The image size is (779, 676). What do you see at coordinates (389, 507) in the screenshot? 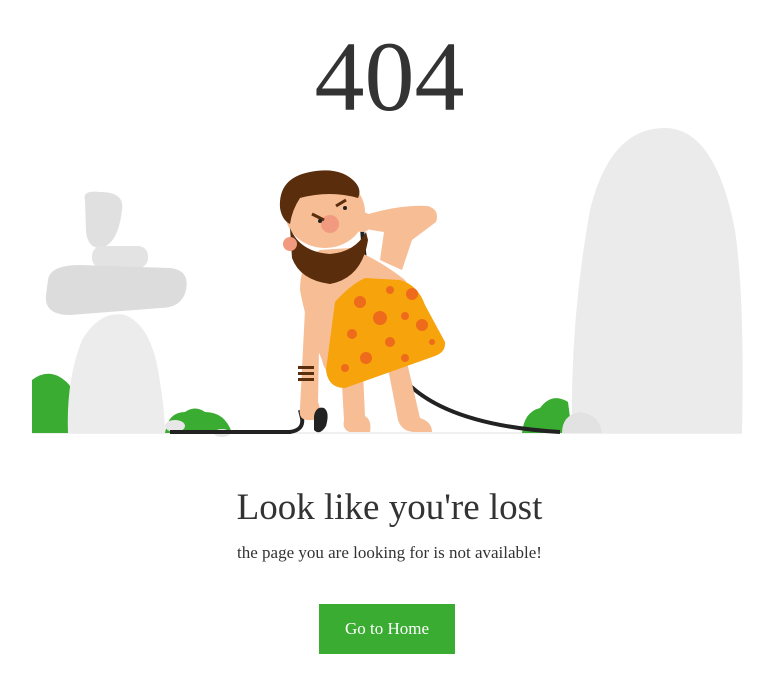
I see `lost-title: Look like you're lost` at bounding box center [389, 507].